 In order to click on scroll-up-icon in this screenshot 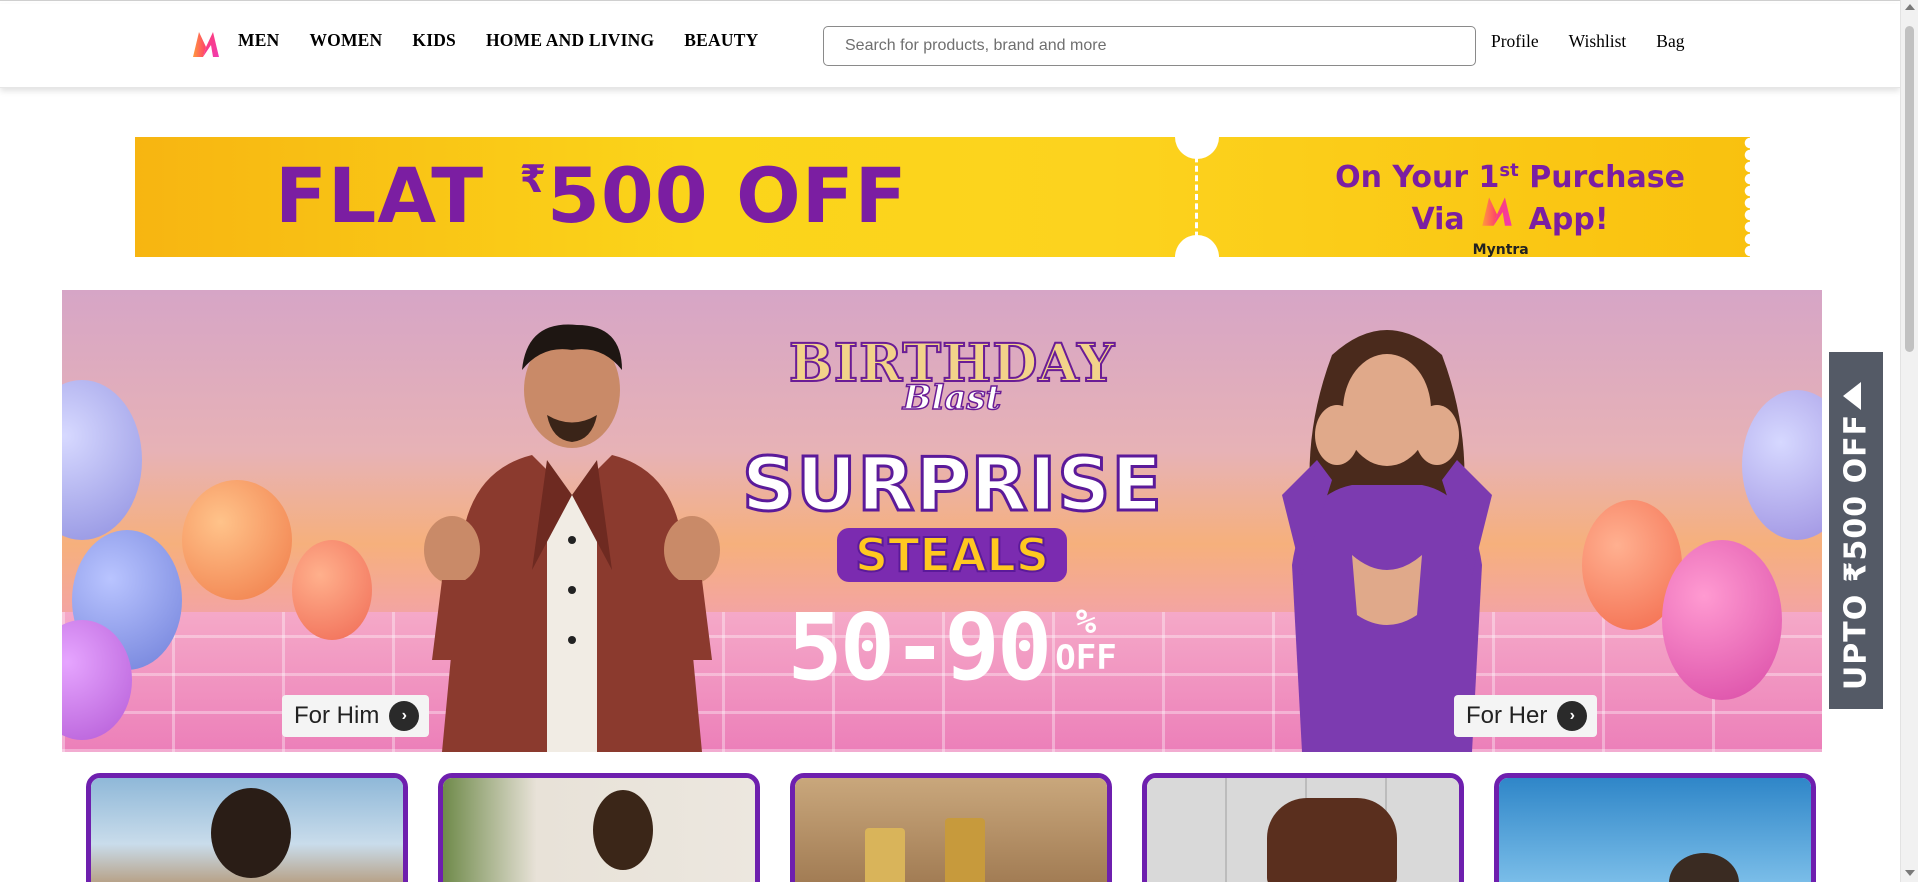, I will do `click(1910, 7)`.